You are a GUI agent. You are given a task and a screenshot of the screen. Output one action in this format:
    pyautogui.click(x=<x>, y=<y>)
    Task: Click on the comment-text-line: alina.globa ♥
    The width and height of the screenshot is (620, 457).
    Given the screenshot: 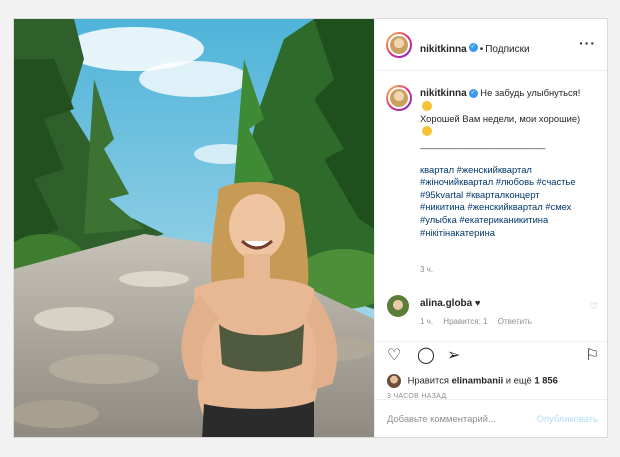 What is the action you would take?
    pyautogui.click(x=450, y=303)
    